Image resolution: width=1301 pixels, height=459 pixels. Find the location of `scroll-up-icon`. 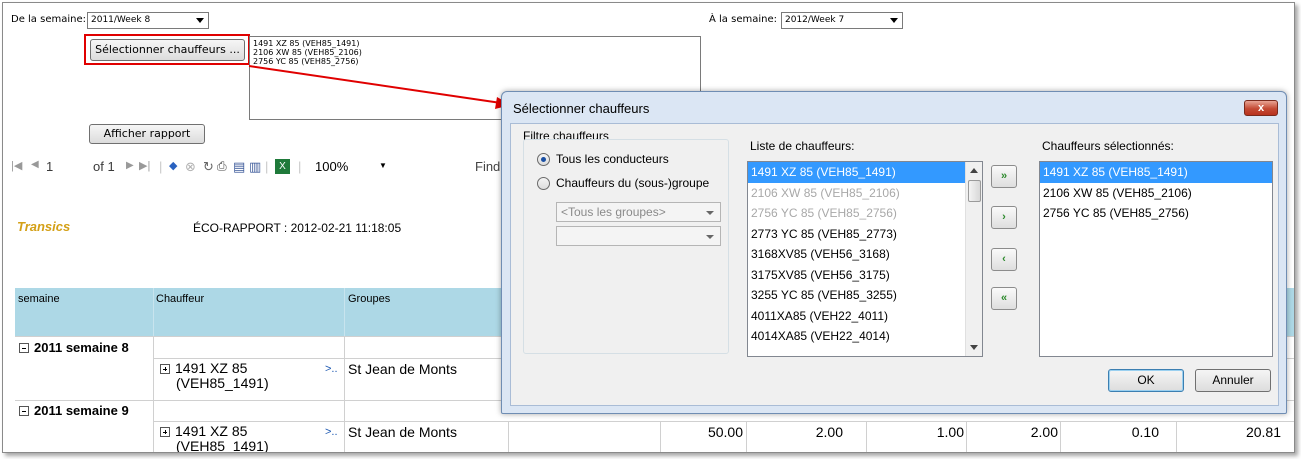

scroll-up-icon is located at coordinates (974, 170).